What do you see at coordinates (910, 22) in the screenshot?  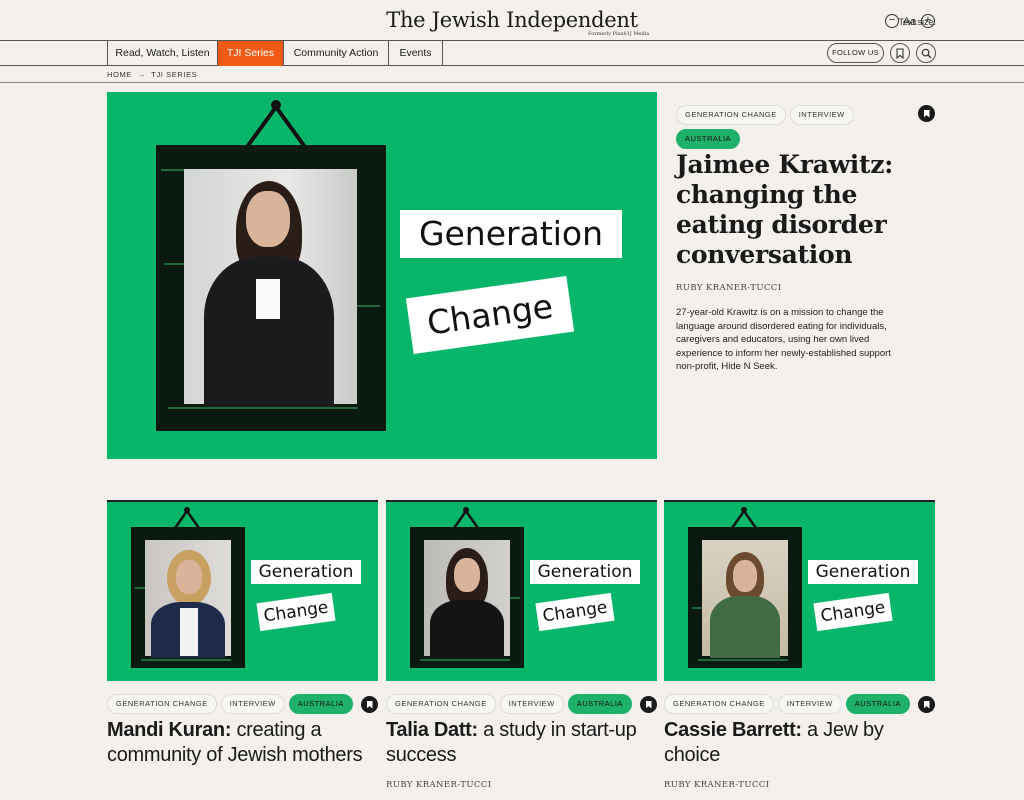 I see `text-size-aa: Aa` at bounding box center [910, 22].